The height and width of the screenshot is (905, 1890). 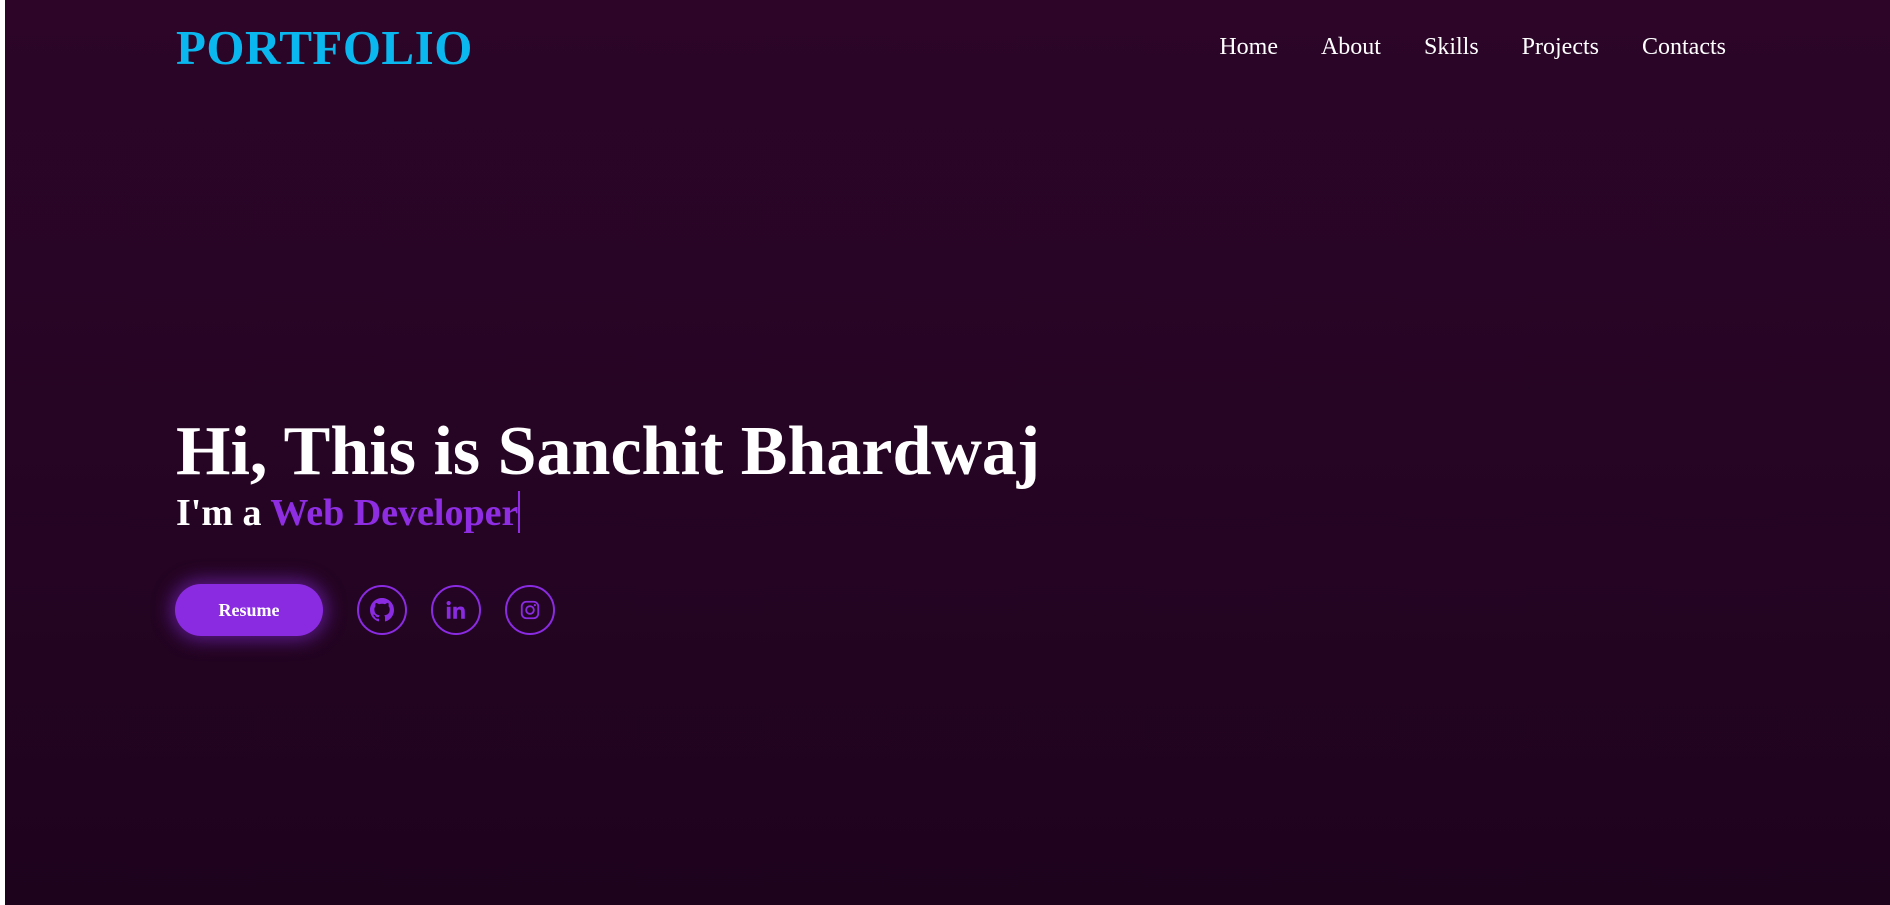 What do you see at coordinates (324, 48) in the screenshot?
I see `logo: PORTFOLIO` at bounding box center [324, 48].